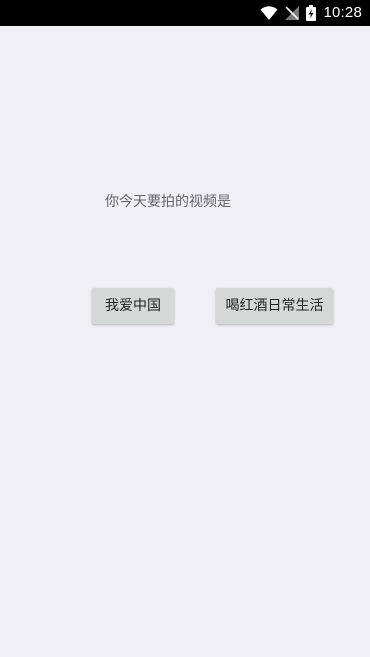  Describe the element at coordinates (133, 306) in the screenshot. I see `video-option-button-1: 我爱中国` at that location.